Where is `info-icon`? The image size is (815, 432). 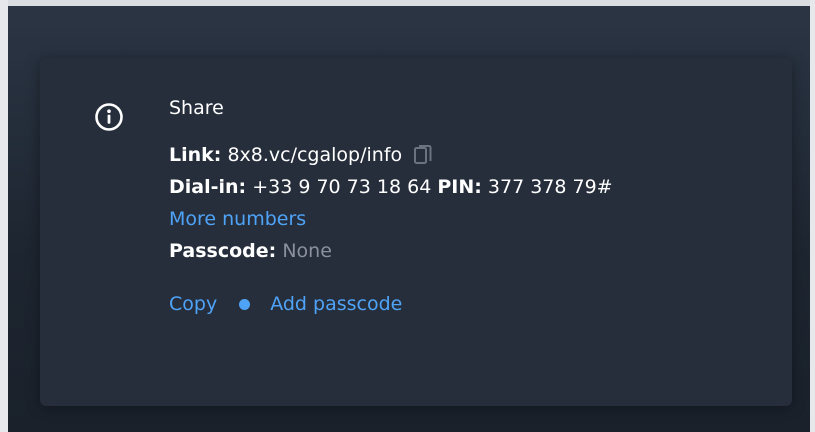
info-icon is located at coordinates (109, 117).